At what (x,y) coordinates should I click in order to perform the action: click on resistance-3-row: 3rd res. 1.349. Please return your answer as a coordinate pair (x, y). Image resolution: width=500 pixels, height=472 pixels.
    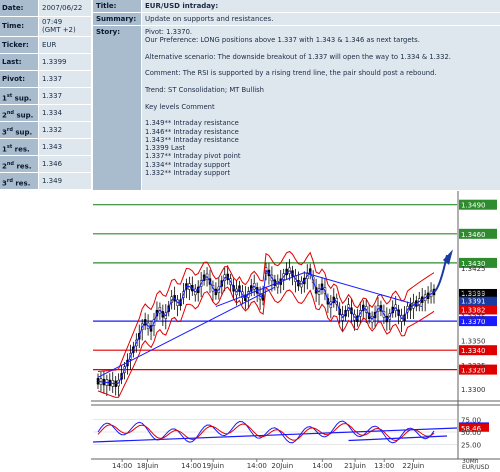
    Looking at the image, I should click on (45, 181).